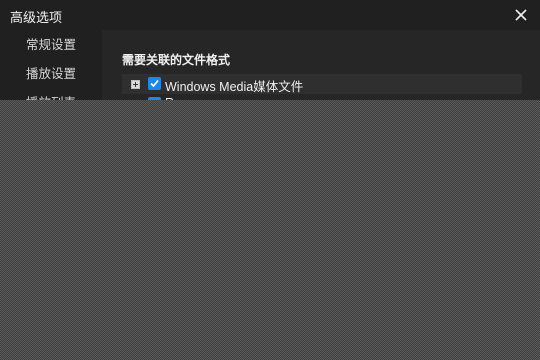 The image size is (540, 360). Describe the element at coordinates (135, 84) in the screenshot. I see `expand-plus-icon` at that location.